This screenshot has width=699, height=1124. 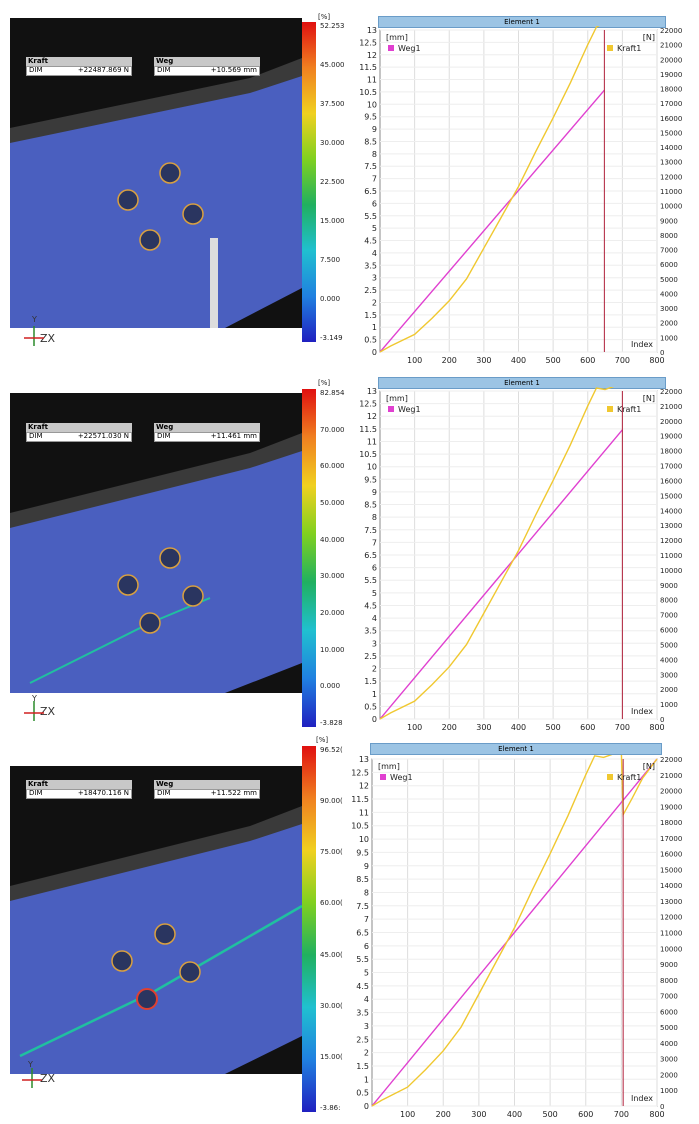 I want to click on weg-label: Weg, so click(x=207, y=427).